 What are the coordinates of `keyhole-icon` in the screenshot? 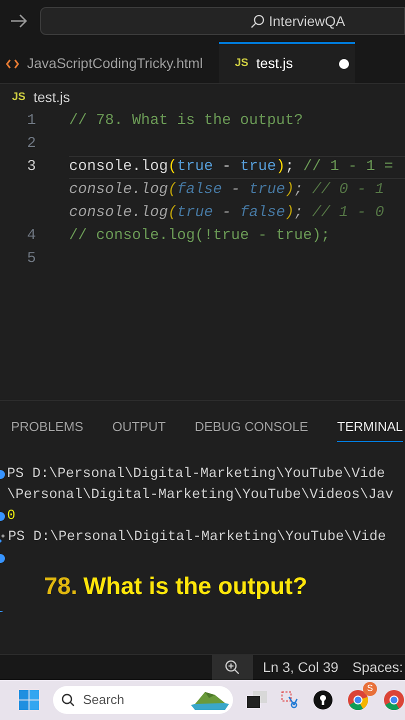 It's located at (323, 700).